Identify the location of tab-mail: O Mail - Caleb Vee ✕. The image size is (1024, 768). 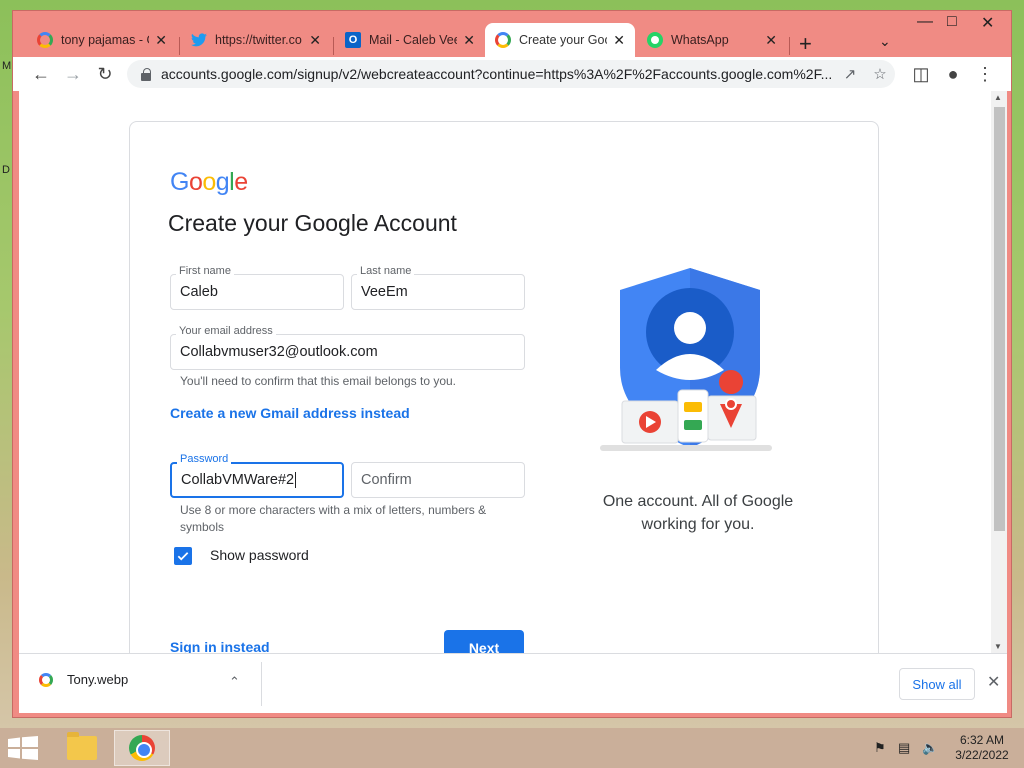
(410, 40).